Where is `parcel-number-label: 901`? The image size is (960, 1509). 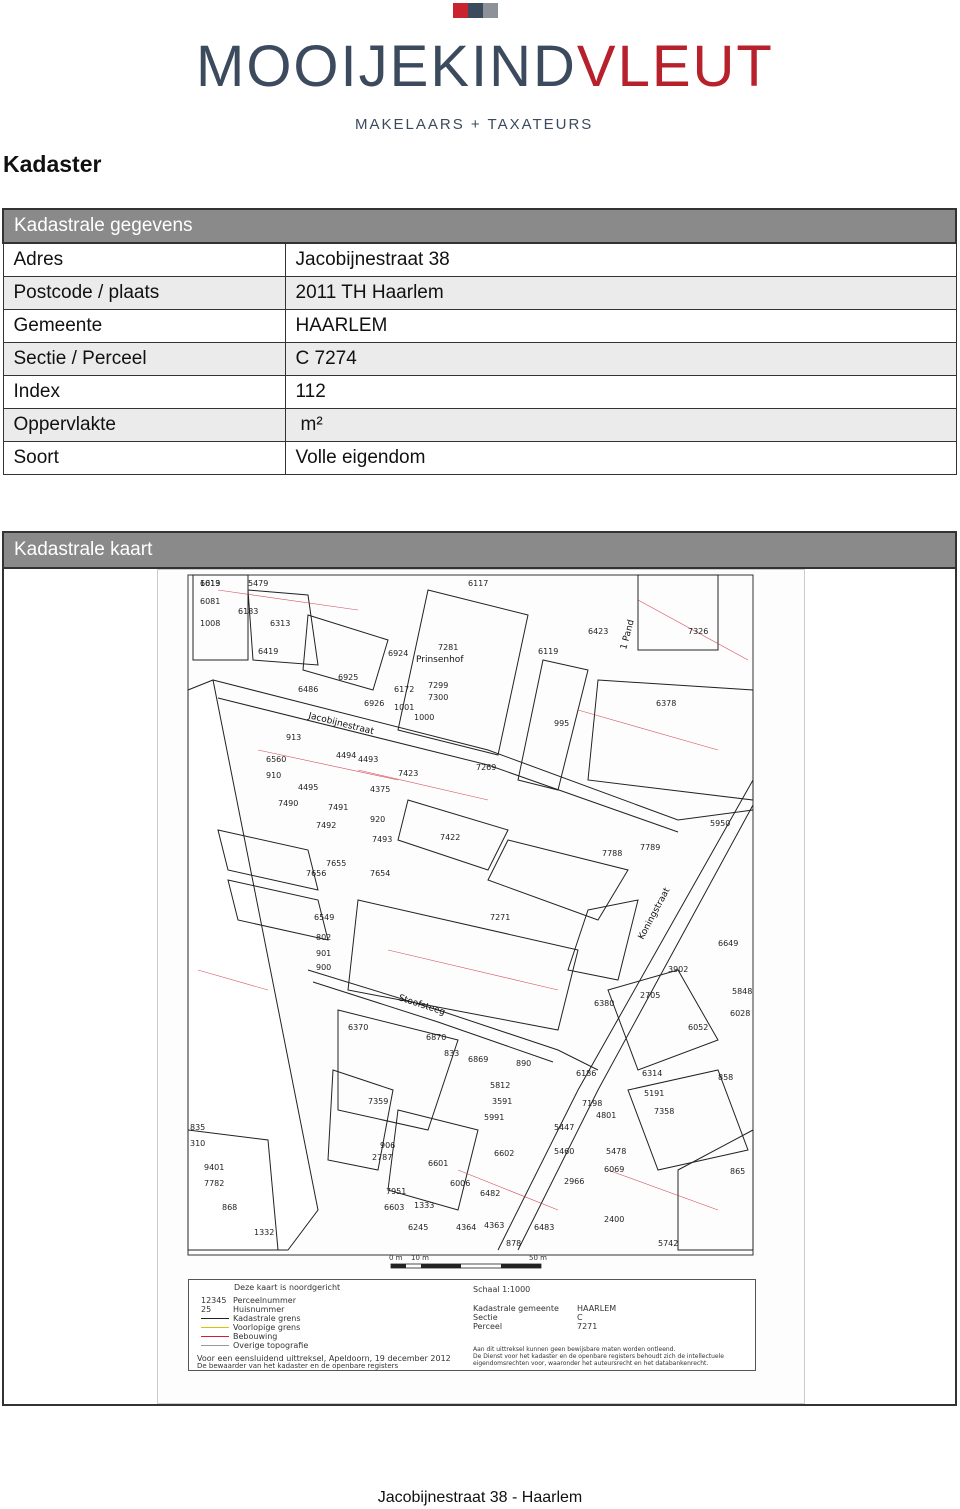 parcel-number-label: 901 is located at coordinates (323, 953).